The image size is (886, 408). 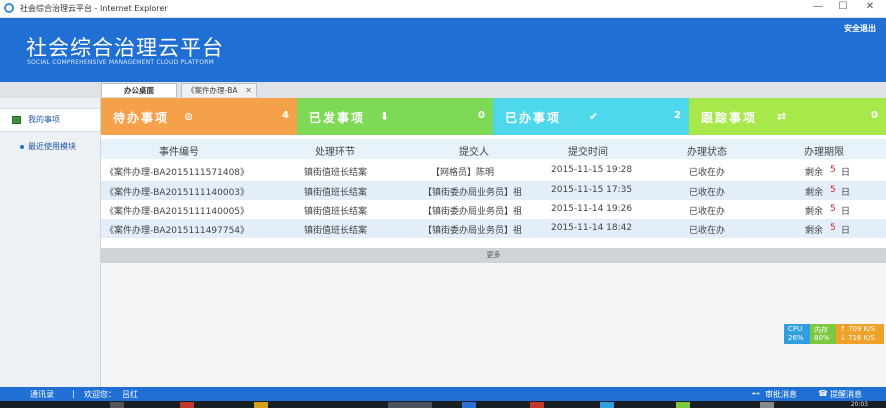 I want to click on close-tab-icon: ✕, so click(x=248, y=91).